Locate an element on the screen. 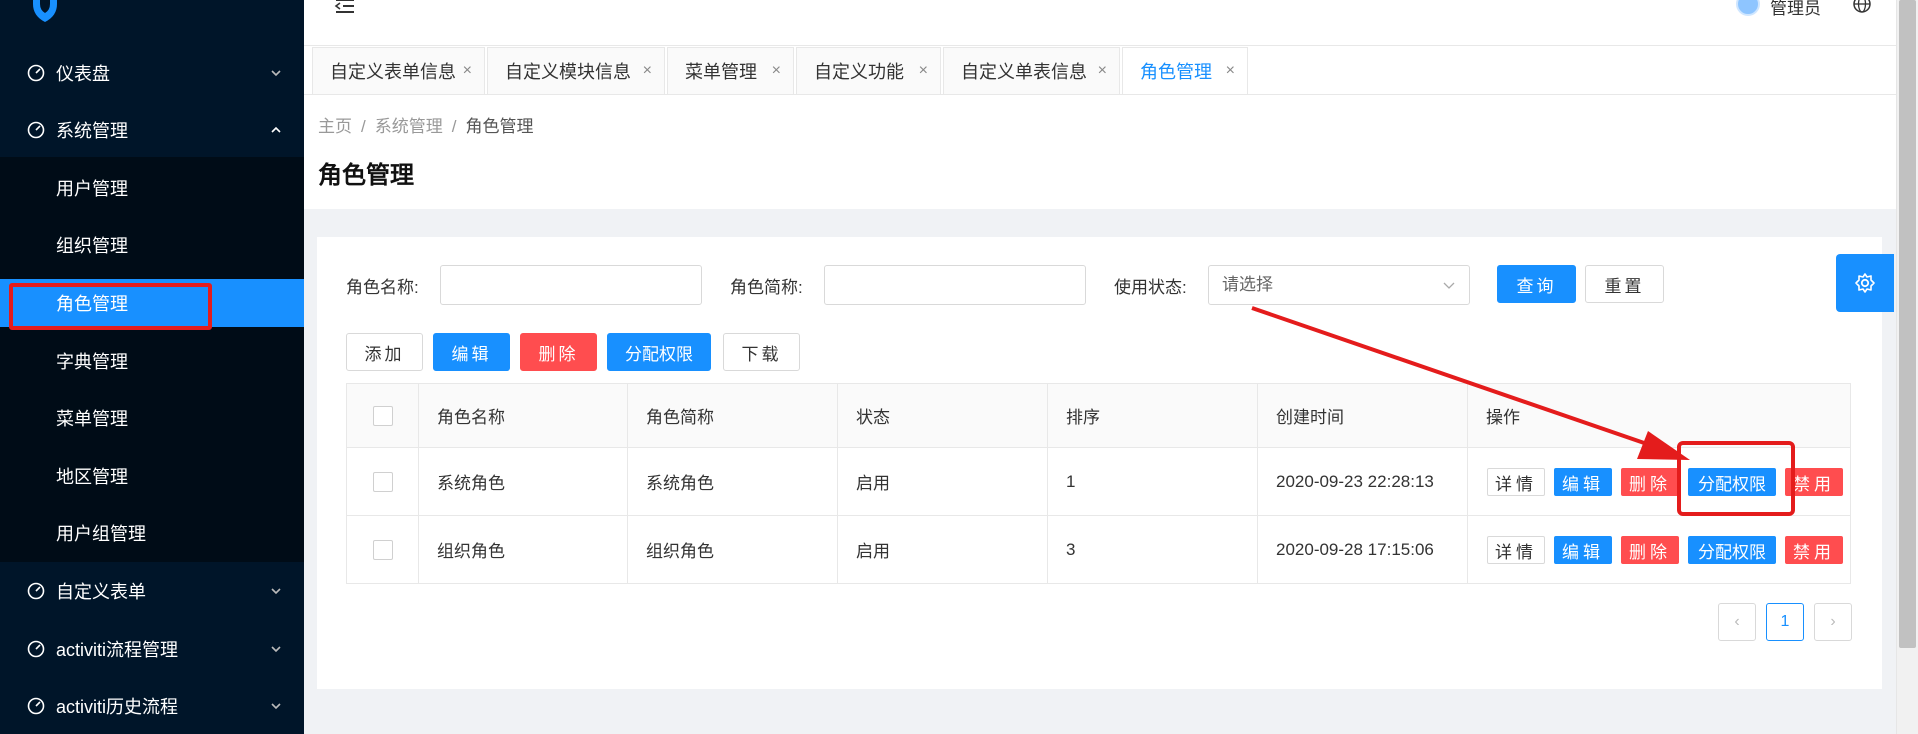 The image size is (1918, 734). status-select: 请选择 is located at coordinates (1339, 285).